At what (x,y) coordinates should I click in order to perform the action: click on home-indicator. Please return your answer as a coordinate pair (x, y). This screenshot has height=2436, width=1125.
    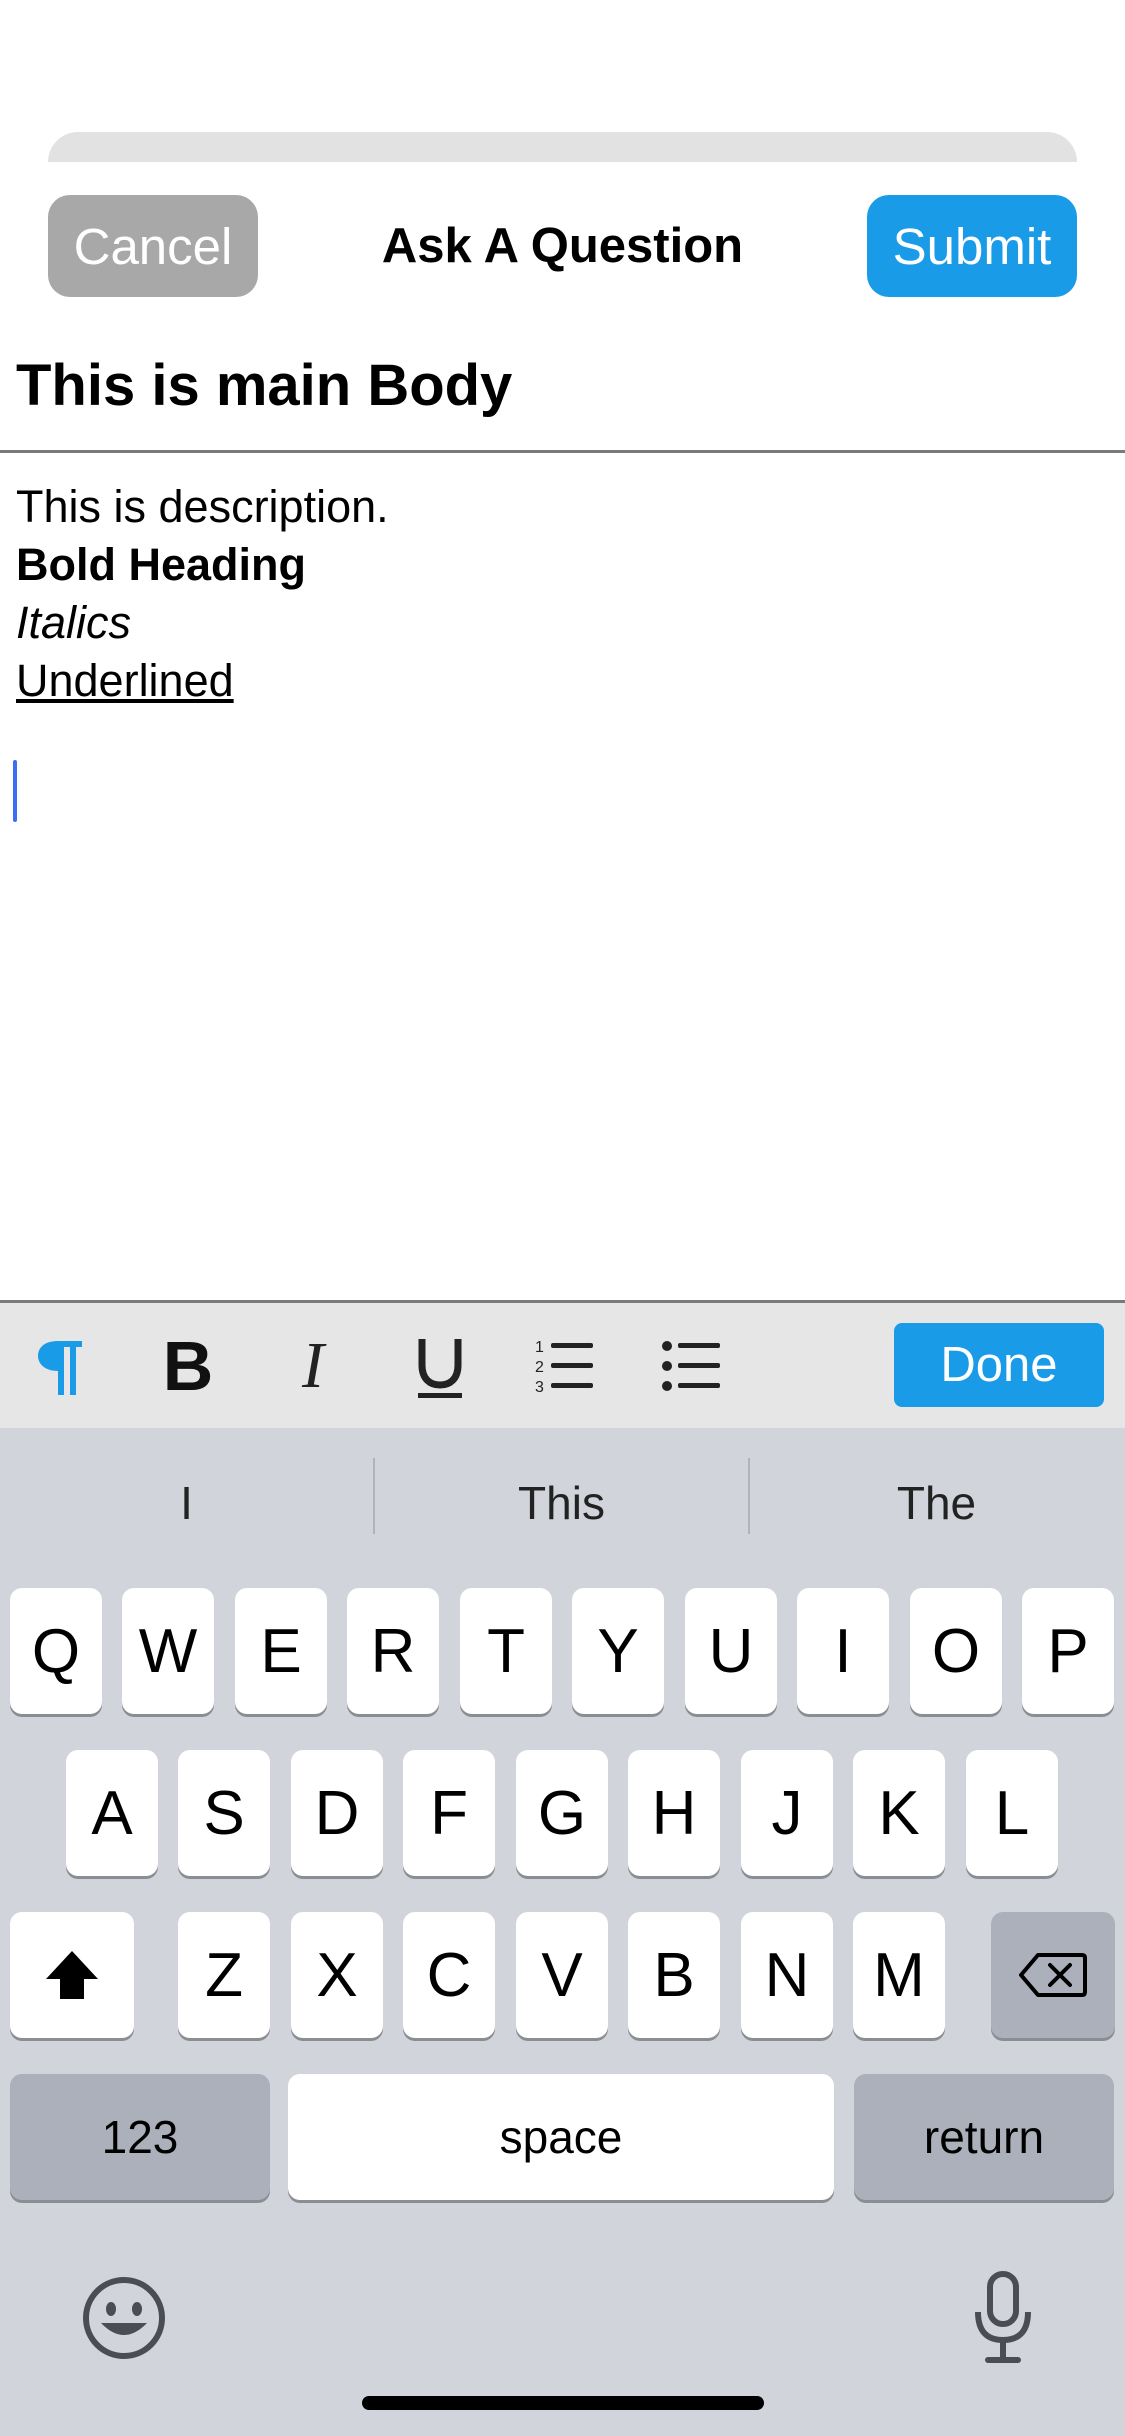
    Looking at the image, I should click on (563, 2403).